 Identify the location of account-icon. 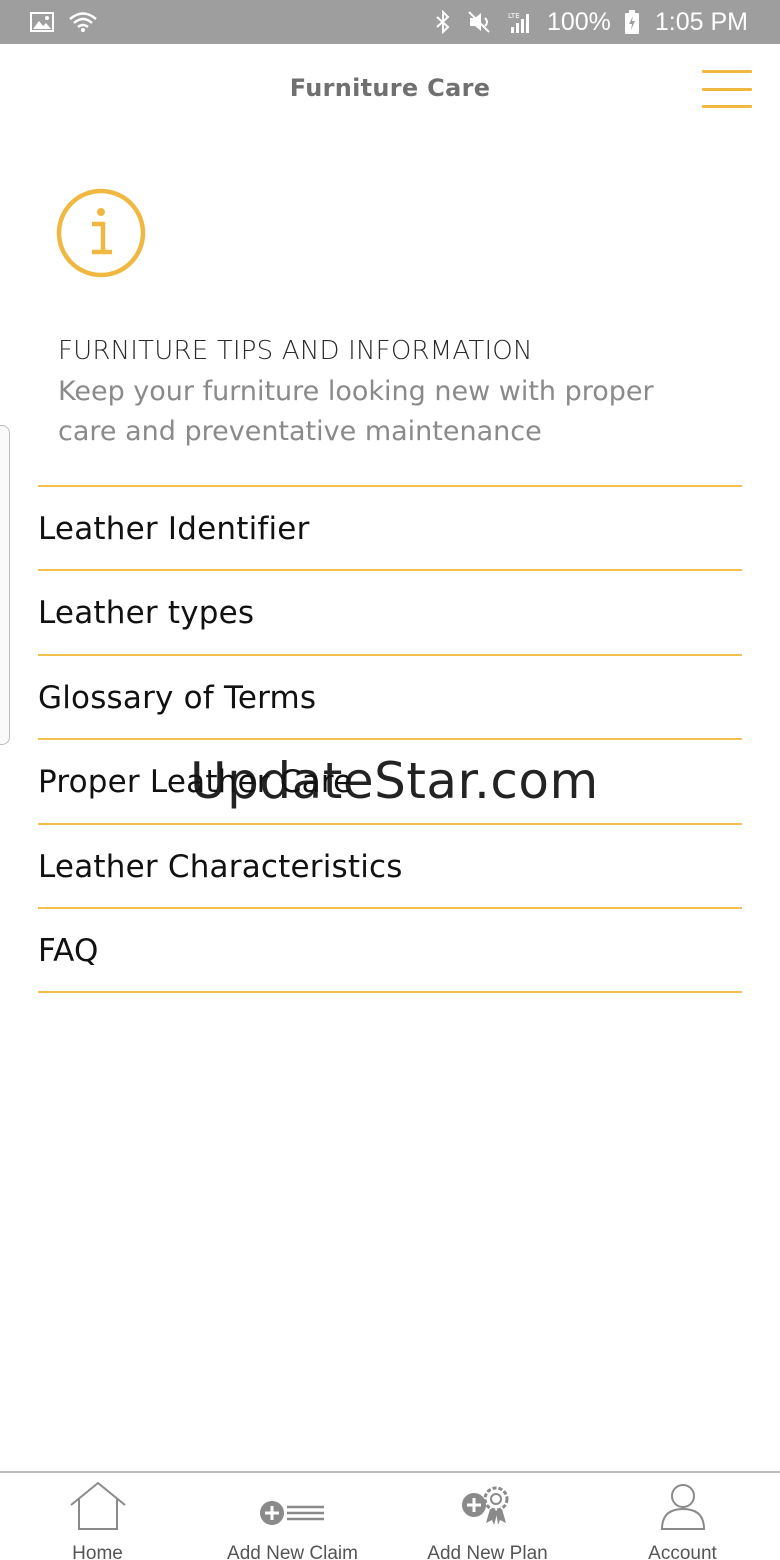
(683, 1506).